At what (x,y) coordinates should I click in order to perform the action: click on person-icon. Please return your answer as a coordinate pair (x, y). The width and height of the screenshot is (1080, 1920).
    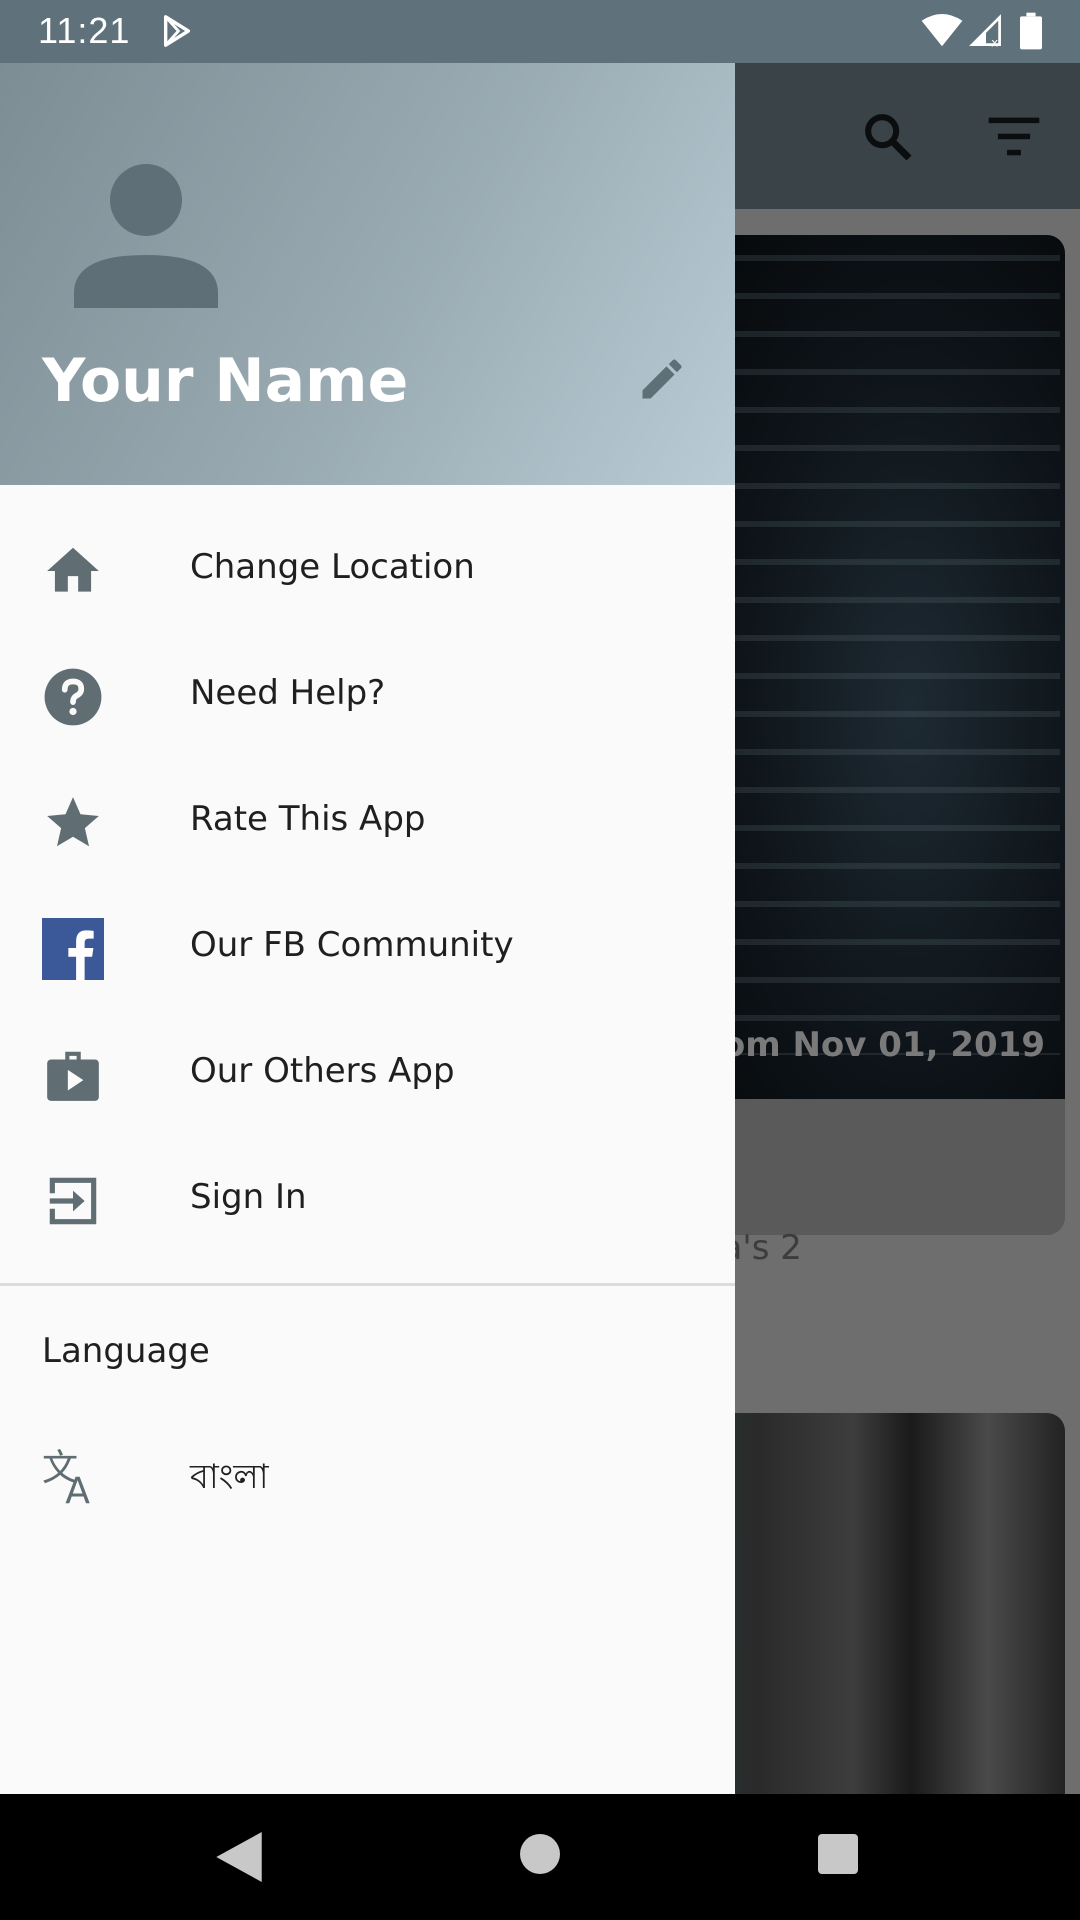
    Looking at the image, I should click on (146, 235).